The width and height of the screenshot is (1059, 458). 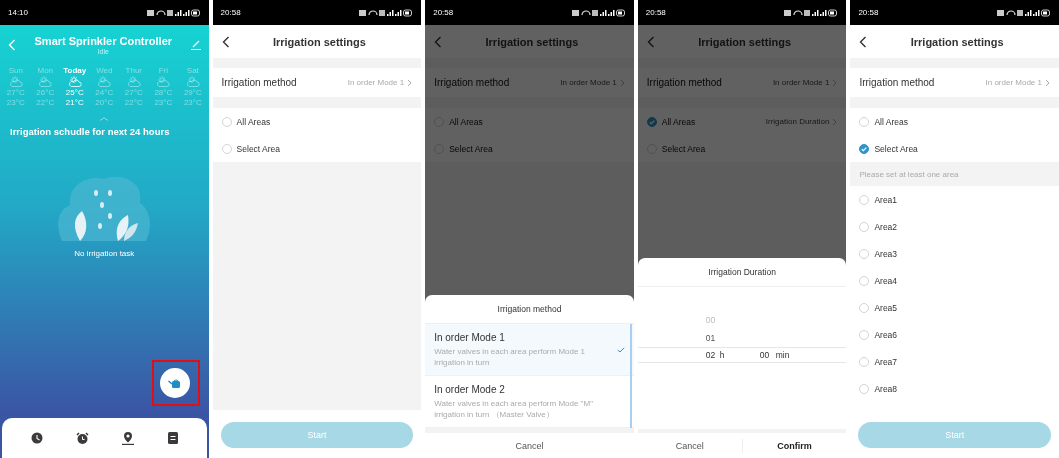 I want to click on area-label: Area3, so click(x=886, y=253).